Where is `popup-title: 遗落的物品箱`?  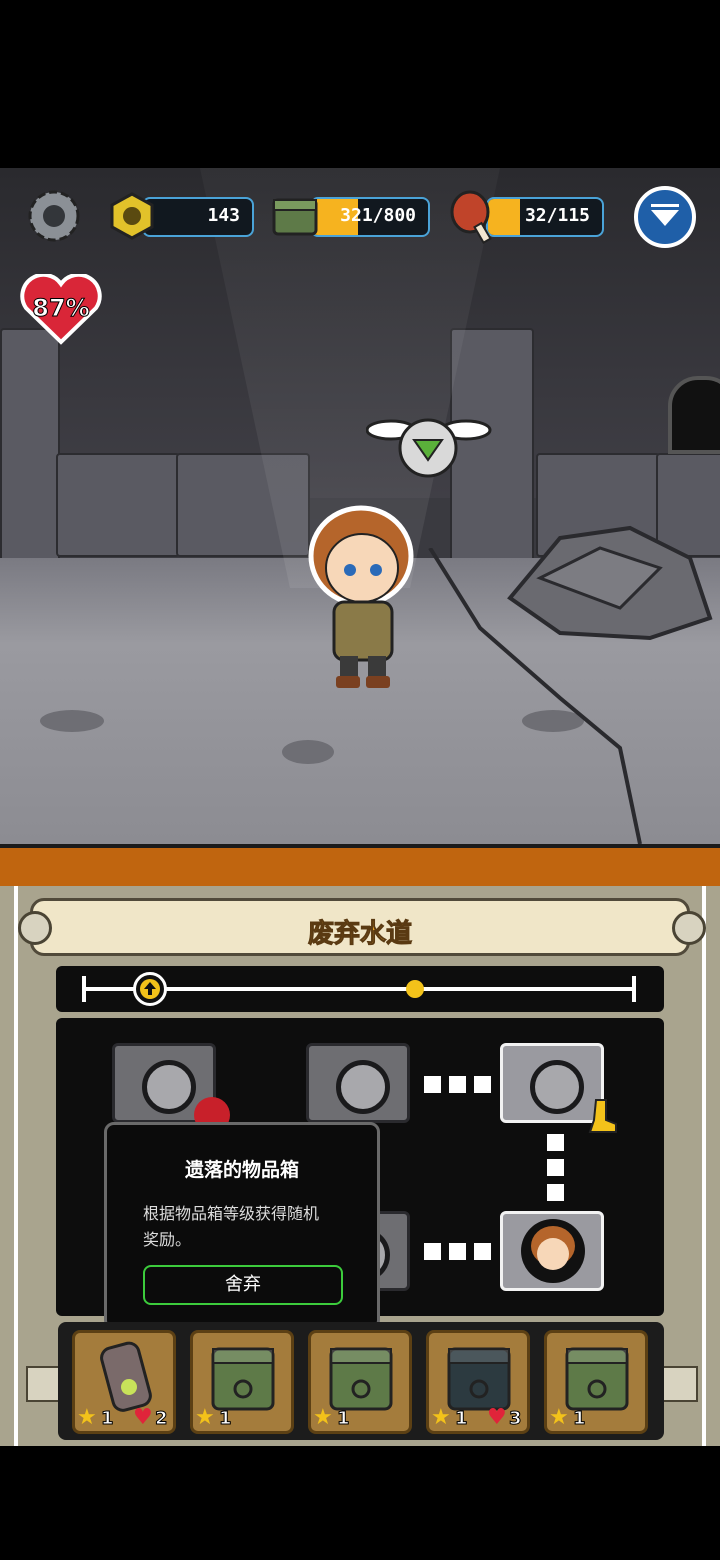 popup-title: 遗落的物品箱 is located at coordinates (241, 1170).